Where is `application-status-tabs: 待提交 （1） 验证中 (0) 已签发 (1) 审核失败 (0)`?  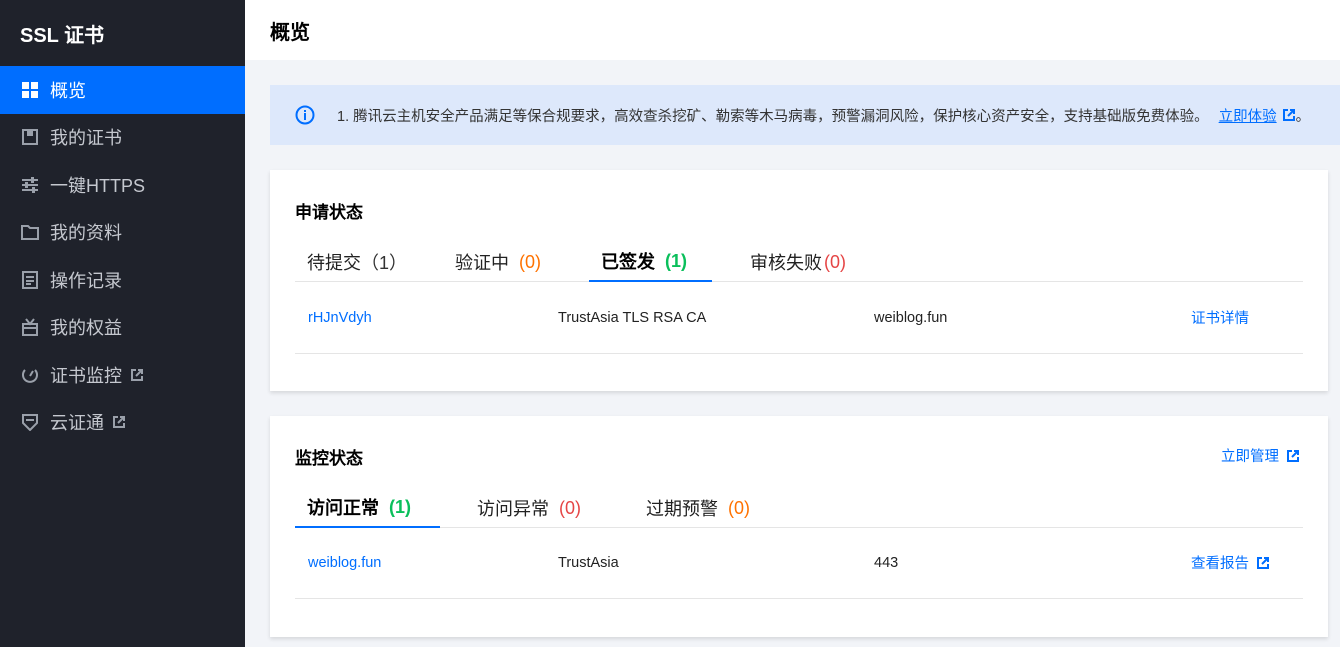 application-status-tabs: 待提交 （1） 验证中 (0) 已签发 (1) 审核失败 (0) is located at coordinates (799, 262).